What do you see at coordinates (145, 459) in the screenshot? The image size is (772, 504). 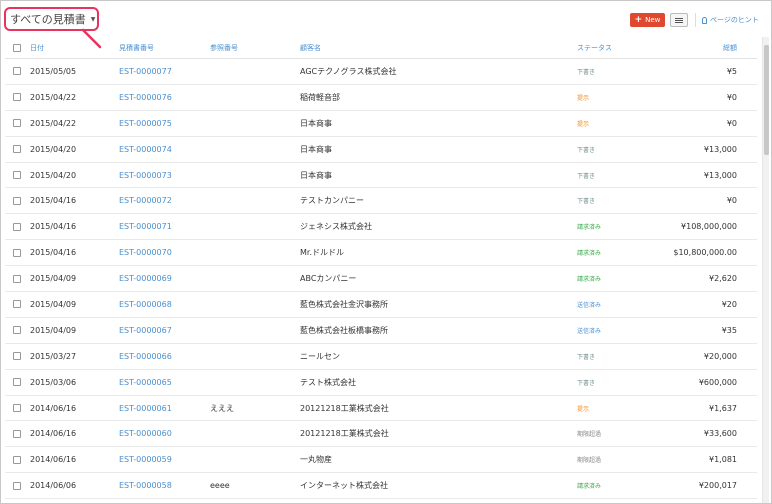 I see `row-estimate-number-link: EST-0000059` at bounding box center [145, 459].